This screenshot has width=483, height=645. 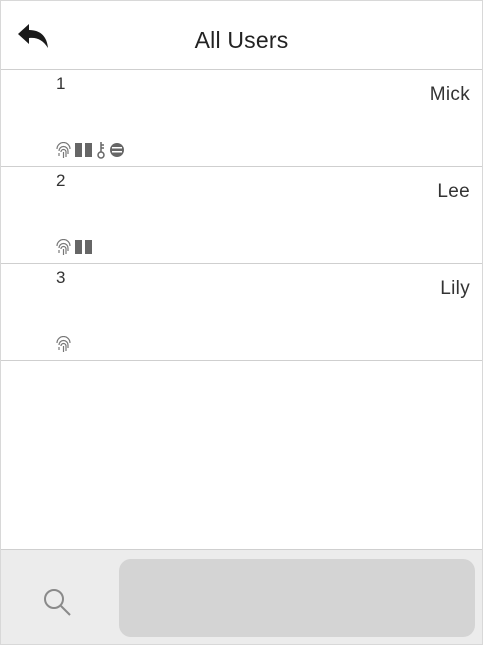 What do you see at coordinates (297, 598) in the screenshot?
I see `search-input` at bounding box center [297, 598].